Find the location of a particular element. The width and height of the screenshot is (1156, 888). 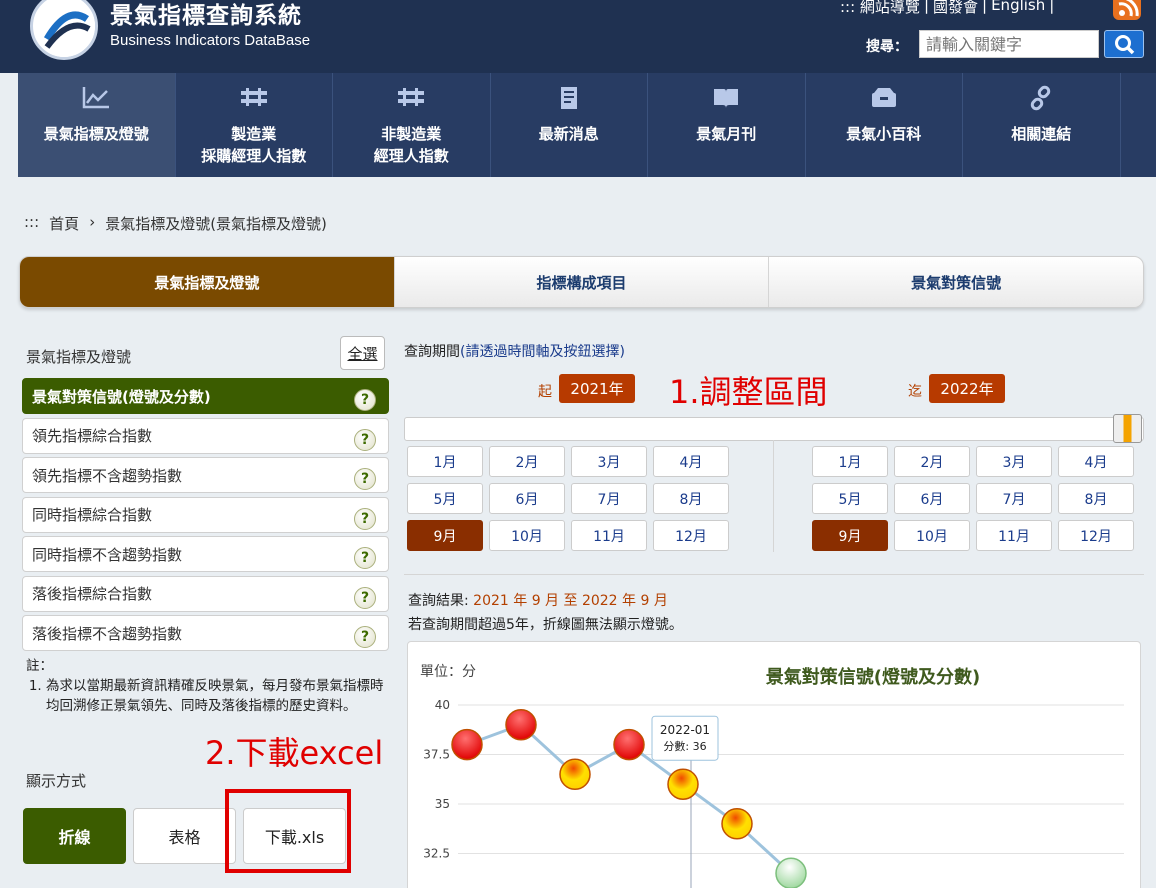

chart-ytick-label: 32.5 is located at coordinates (436, 854).